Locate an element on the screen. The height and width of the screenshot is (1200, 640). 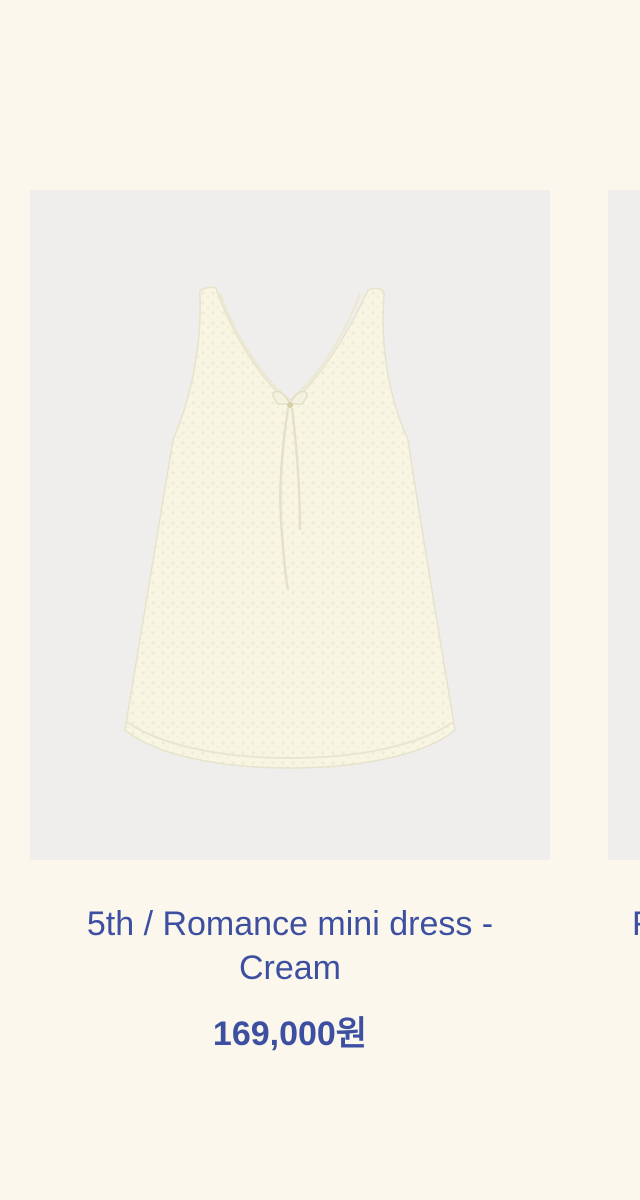
next-product-image is located at coordinates (624, 525).